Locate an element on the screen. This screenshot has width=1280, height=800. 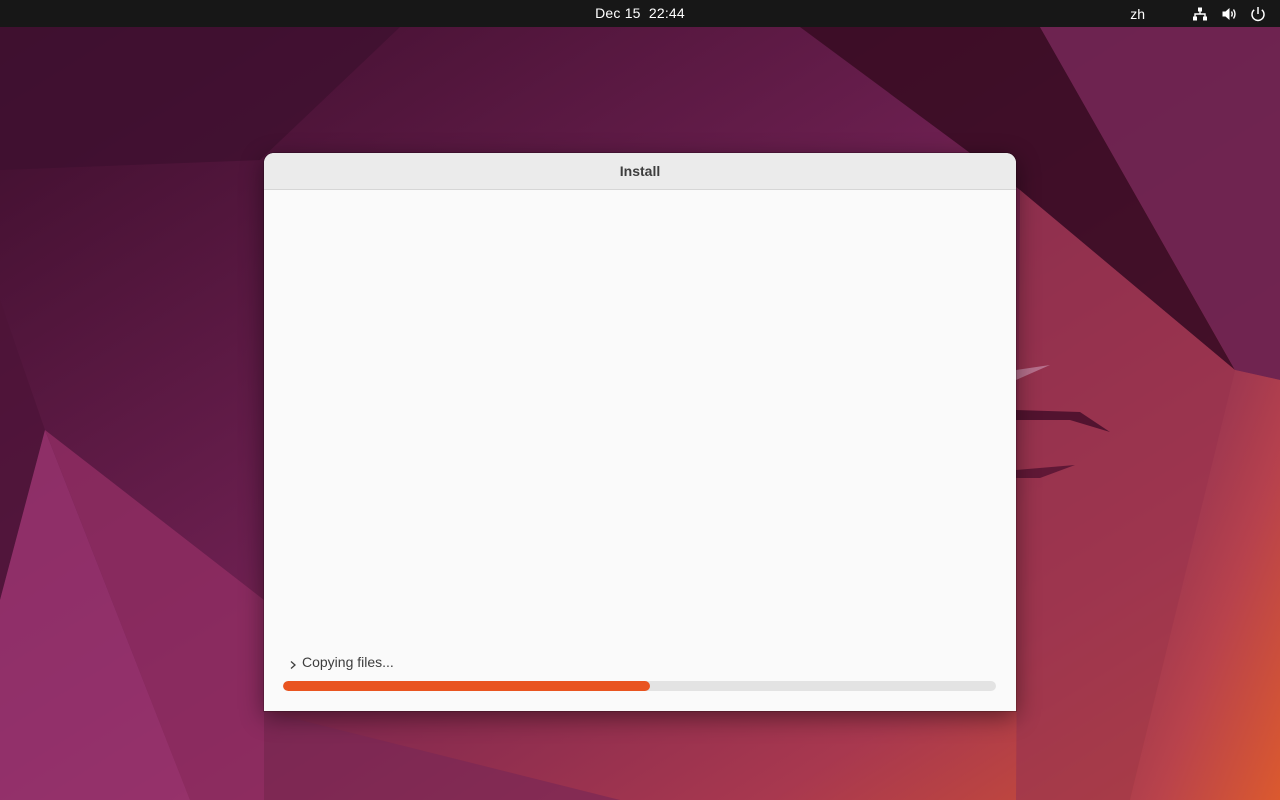
chevron-right-icon is located at coordinates (293, 665).